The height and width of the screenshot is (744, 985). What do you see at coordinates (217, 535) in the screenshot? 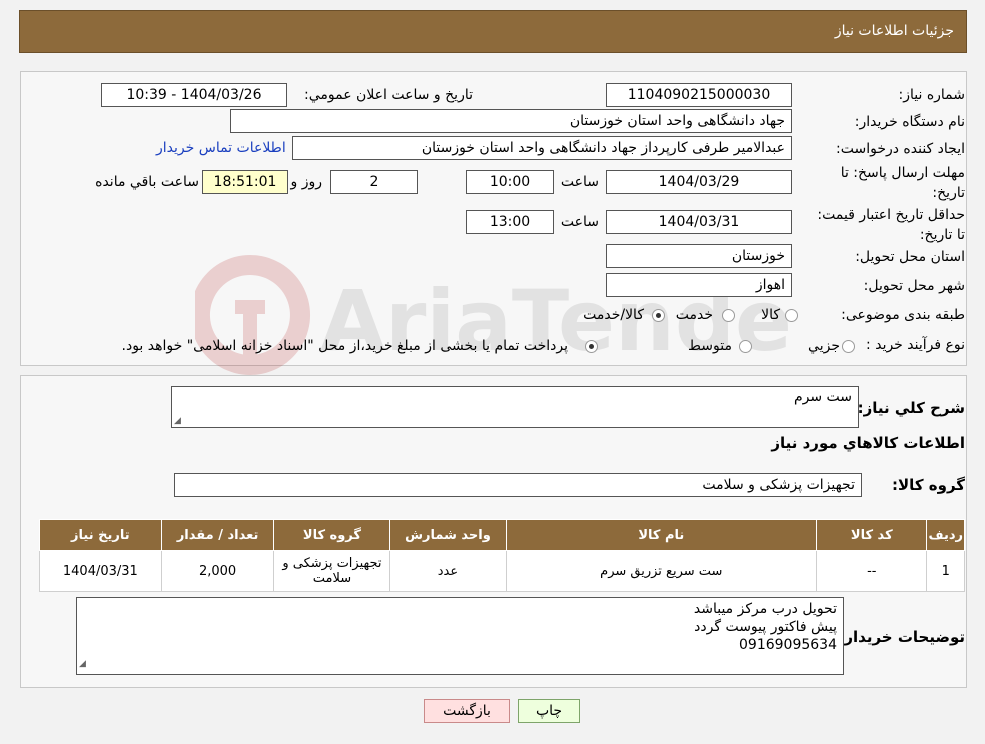
I see `col-qty-header: تعداد / مقدار` at bounding box center [217, 535].